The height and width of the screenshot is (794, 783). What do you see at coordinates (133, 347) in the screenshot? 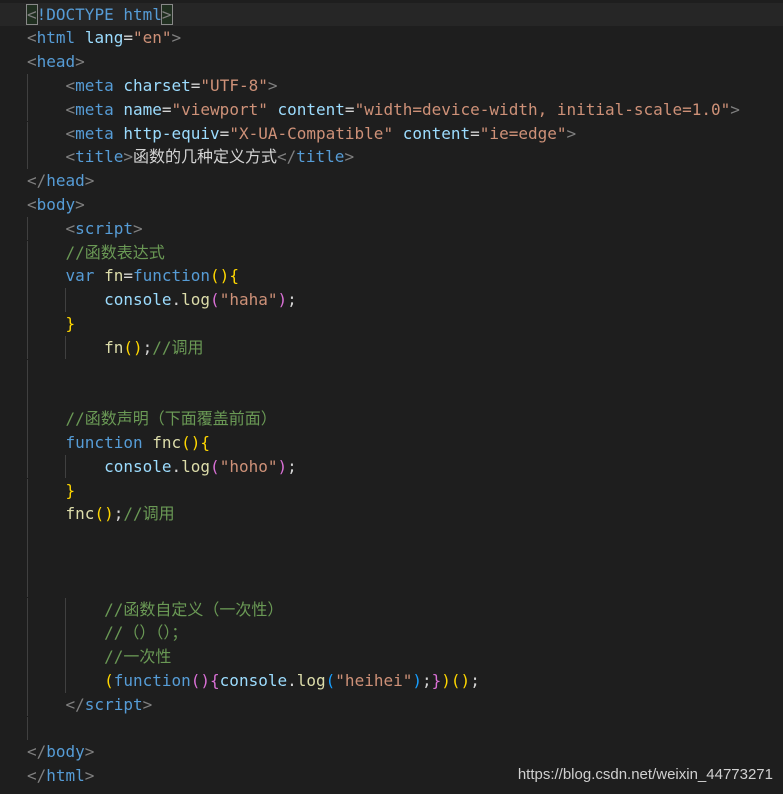
I see `code-token: ()` at bounding box center [133, 347].